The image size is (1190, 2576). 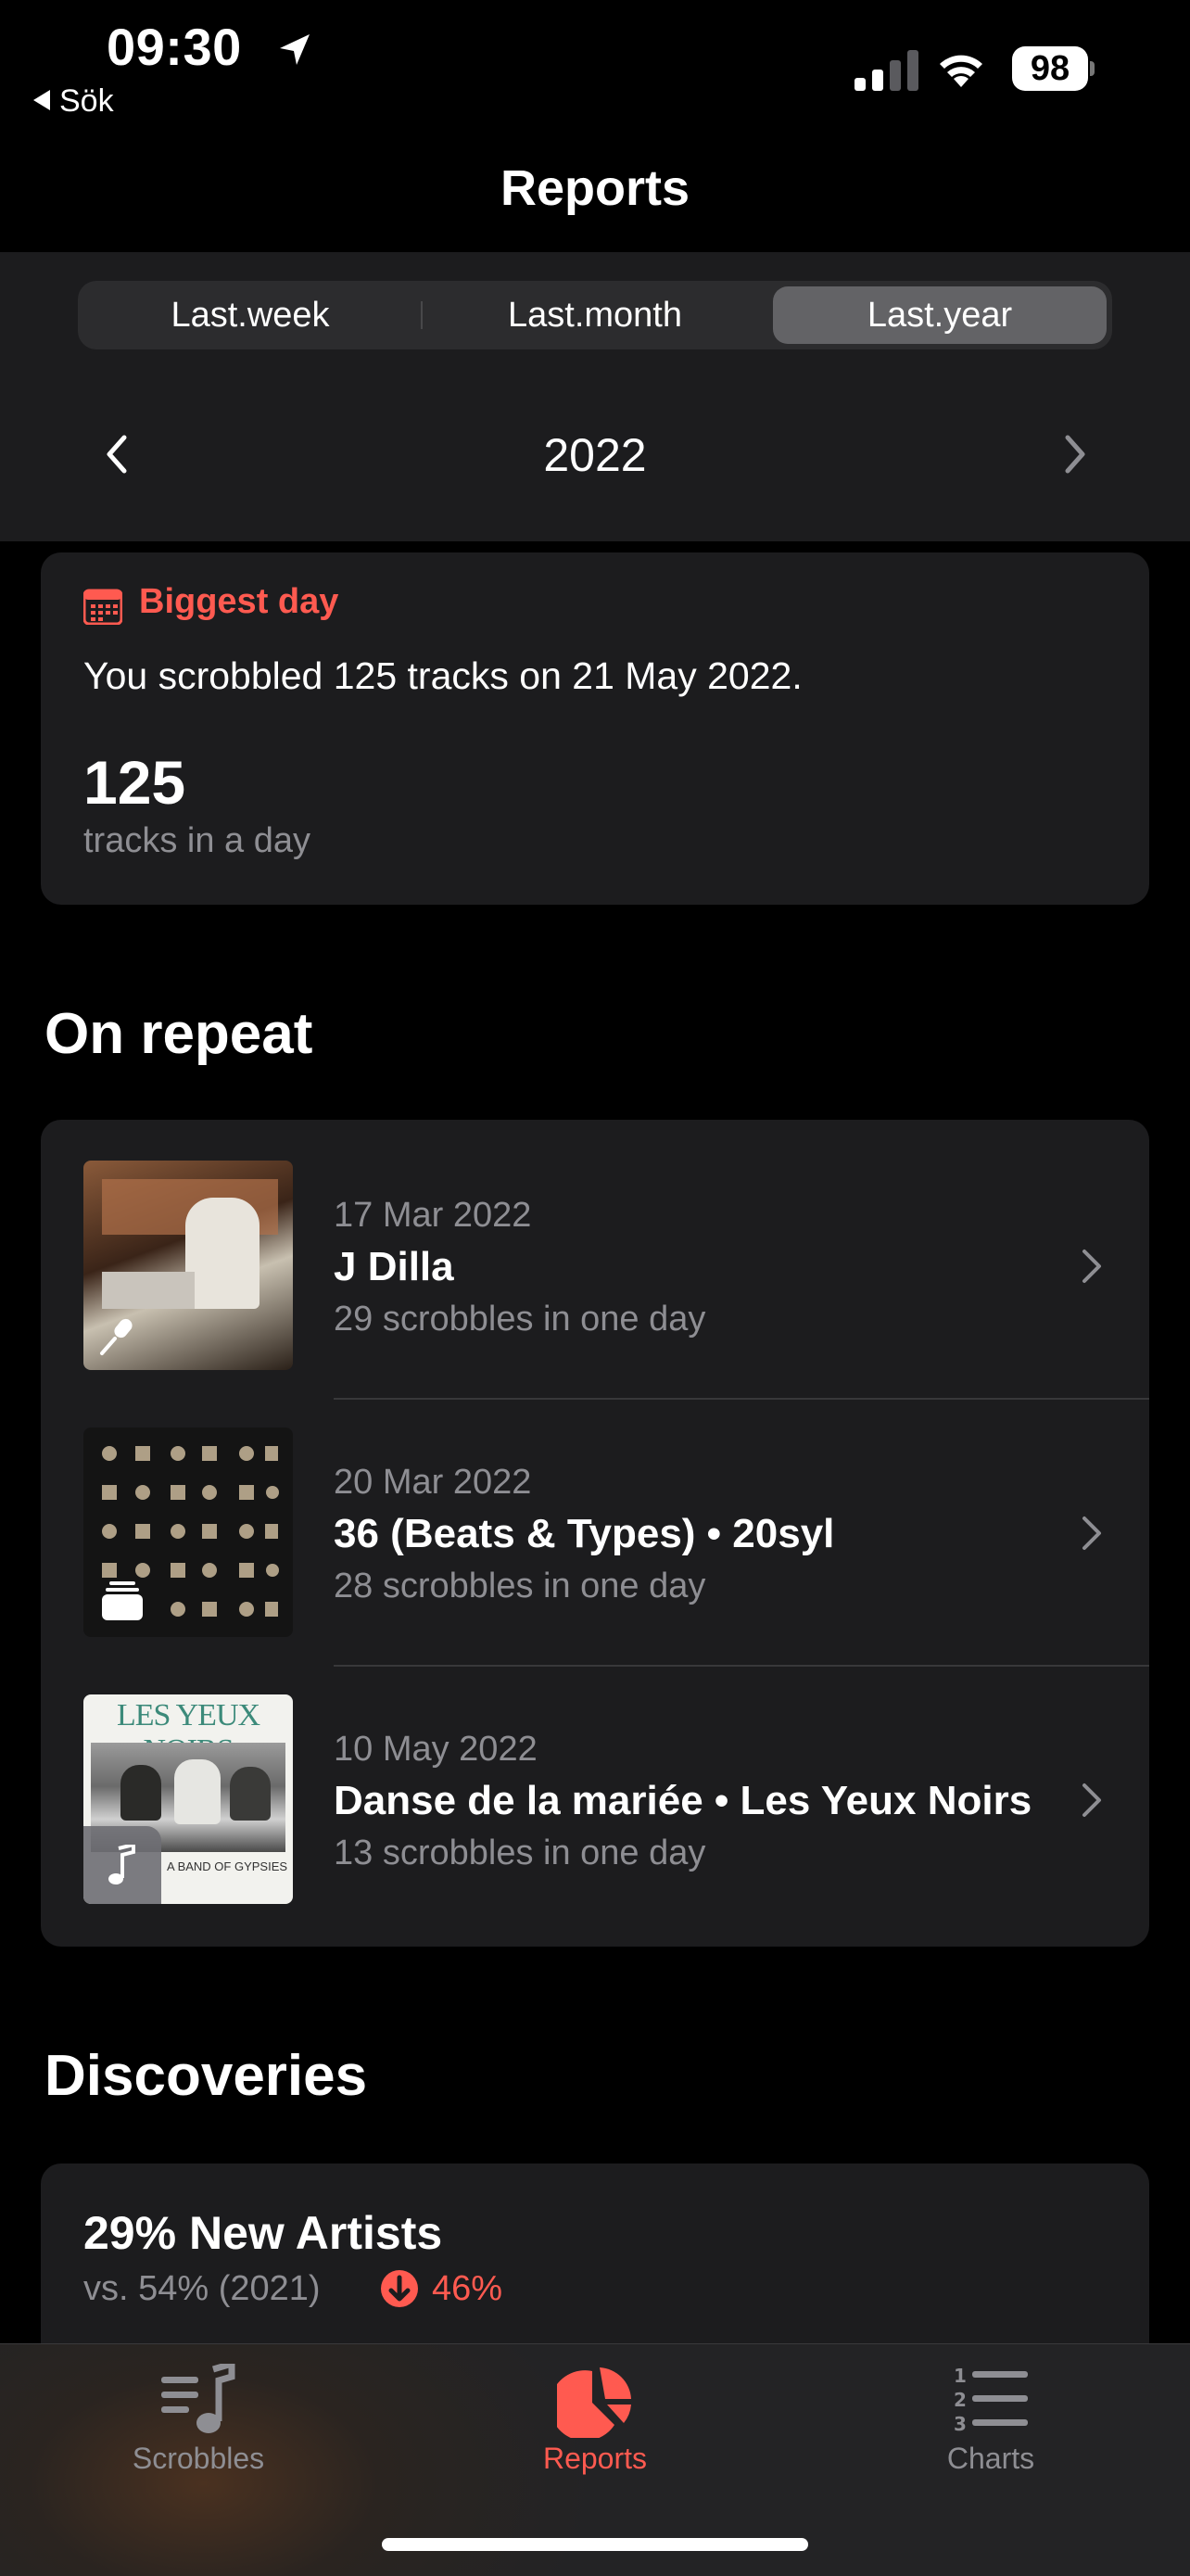 What do you see at coordinates (239, 601) in the screenshot?
I see `biggest-day-heading: Biggest day` at bounding box center [239, 601].